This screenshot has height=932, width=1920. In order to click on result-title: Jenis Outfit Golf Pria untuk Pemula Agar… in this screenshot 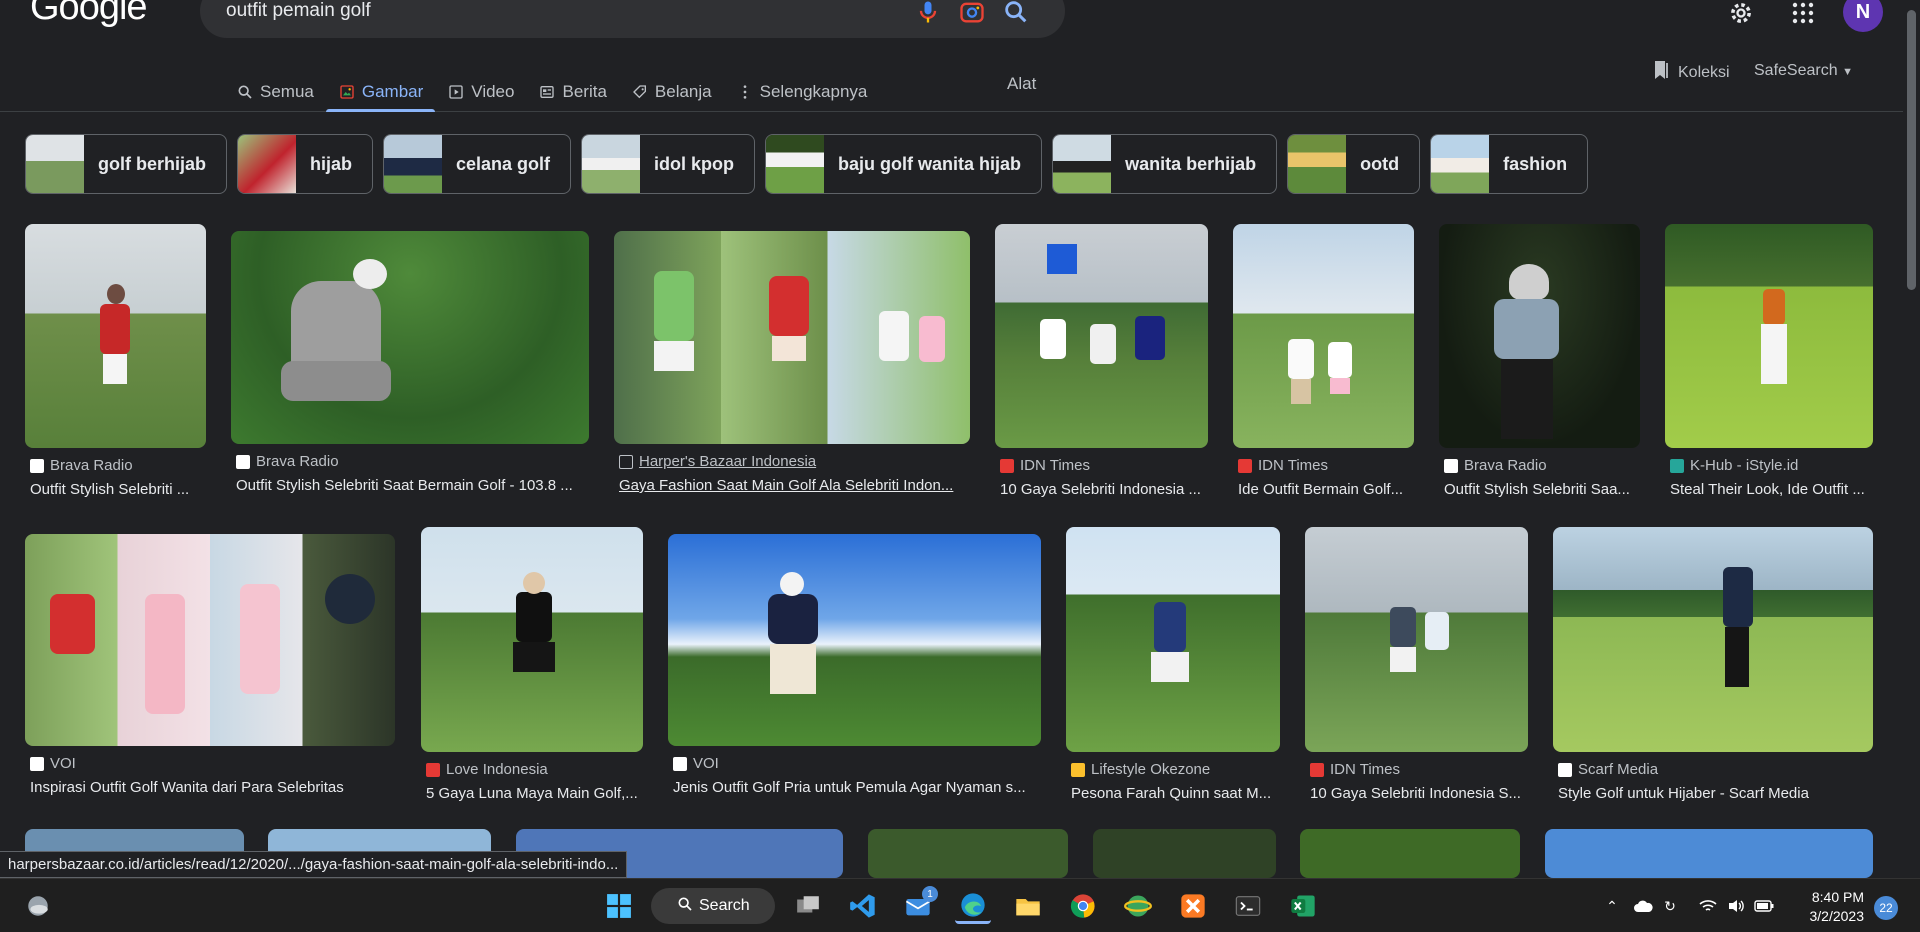, I will do `click(857, 787)`.